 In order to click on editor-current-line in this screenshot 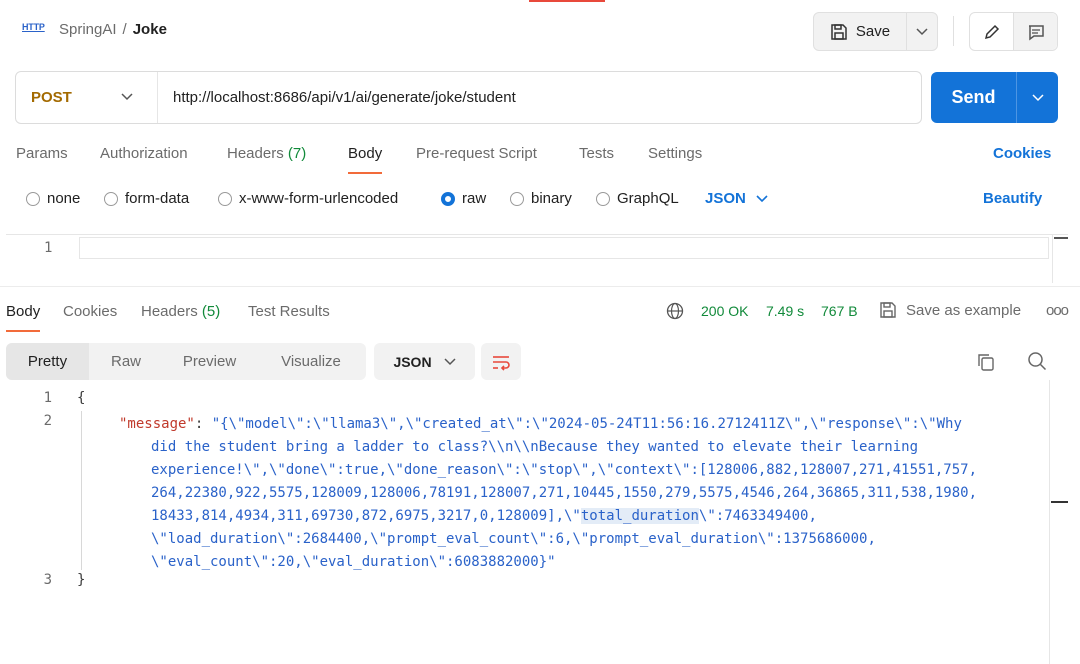, I will do `click(564, 248)`.